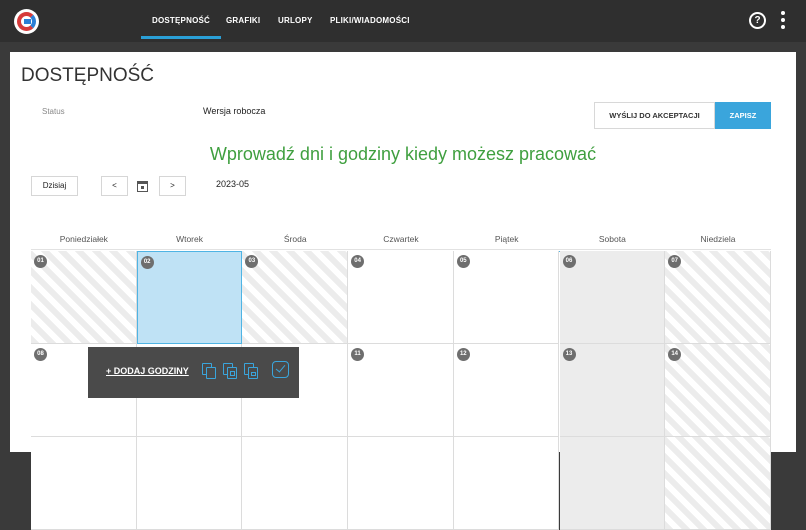 Image resolution: width=806 pixels, height=530 pixels. I want to click on status-value: Wersja robocza, so click(234, 111).